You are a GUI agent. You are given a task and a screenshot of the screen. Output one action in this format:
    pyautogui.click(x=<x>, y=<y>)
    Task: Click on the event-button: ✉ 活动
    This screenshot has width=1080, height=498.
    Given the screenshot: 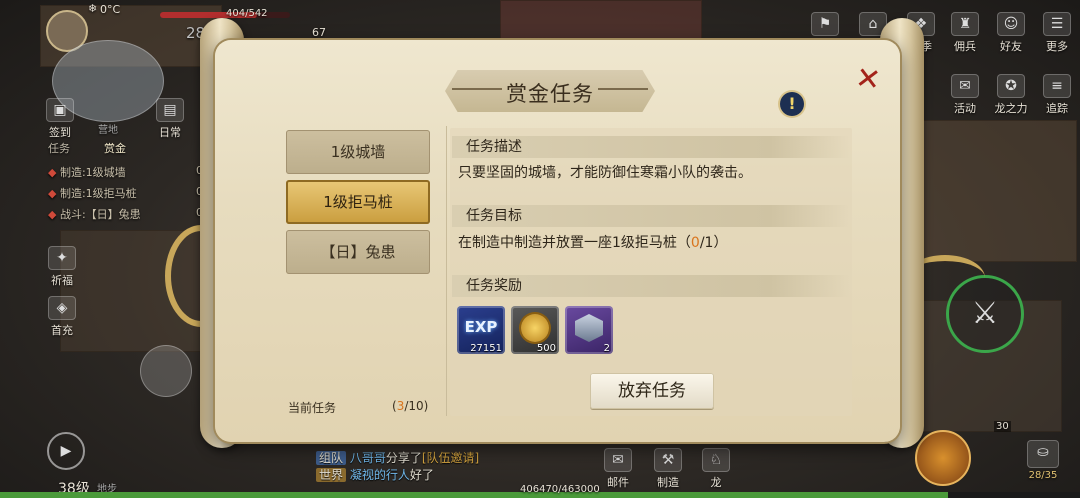 What is the action you would take?
    pyautogui.click(x=965, y=95)
    